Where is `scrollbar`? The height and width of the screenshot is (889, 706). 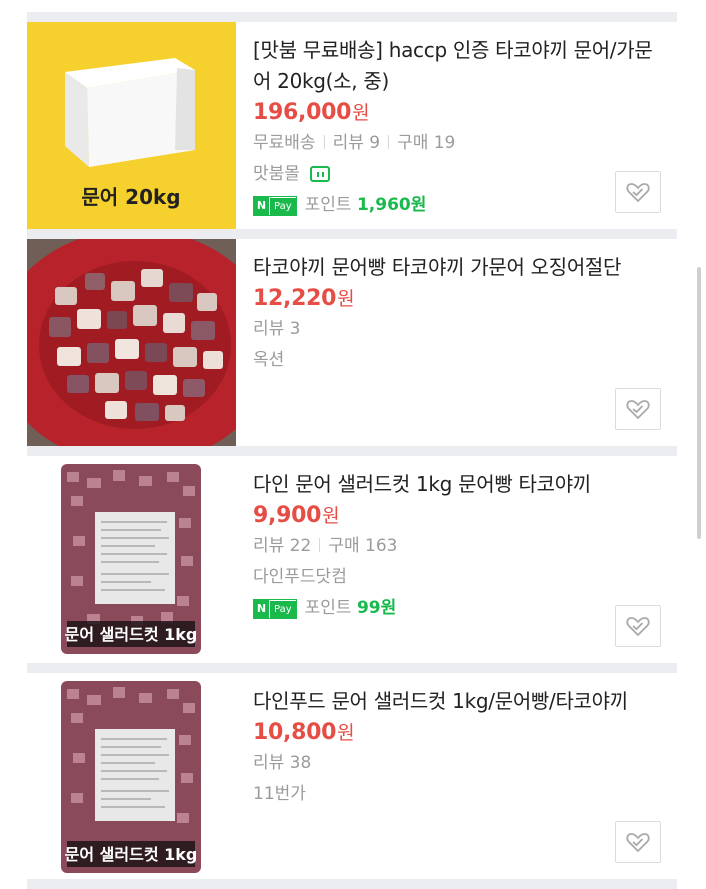 scrollbar is located at coordinates (699, 403).